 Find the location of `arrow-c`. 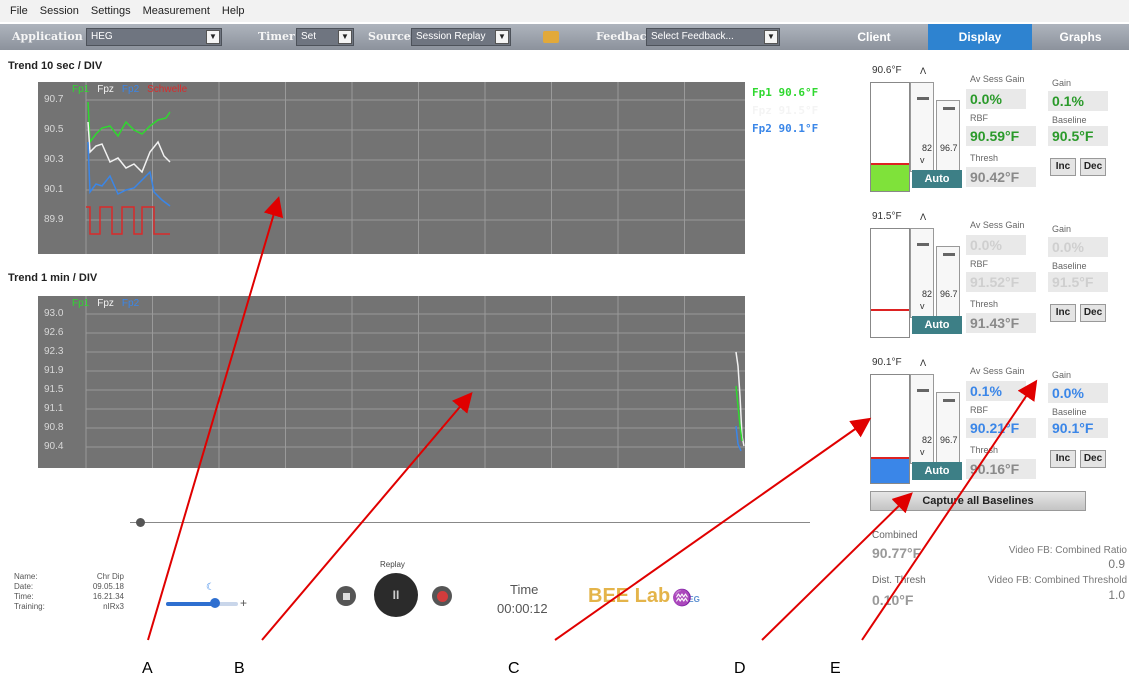

arrow-c is located at coordinates (713, 529).